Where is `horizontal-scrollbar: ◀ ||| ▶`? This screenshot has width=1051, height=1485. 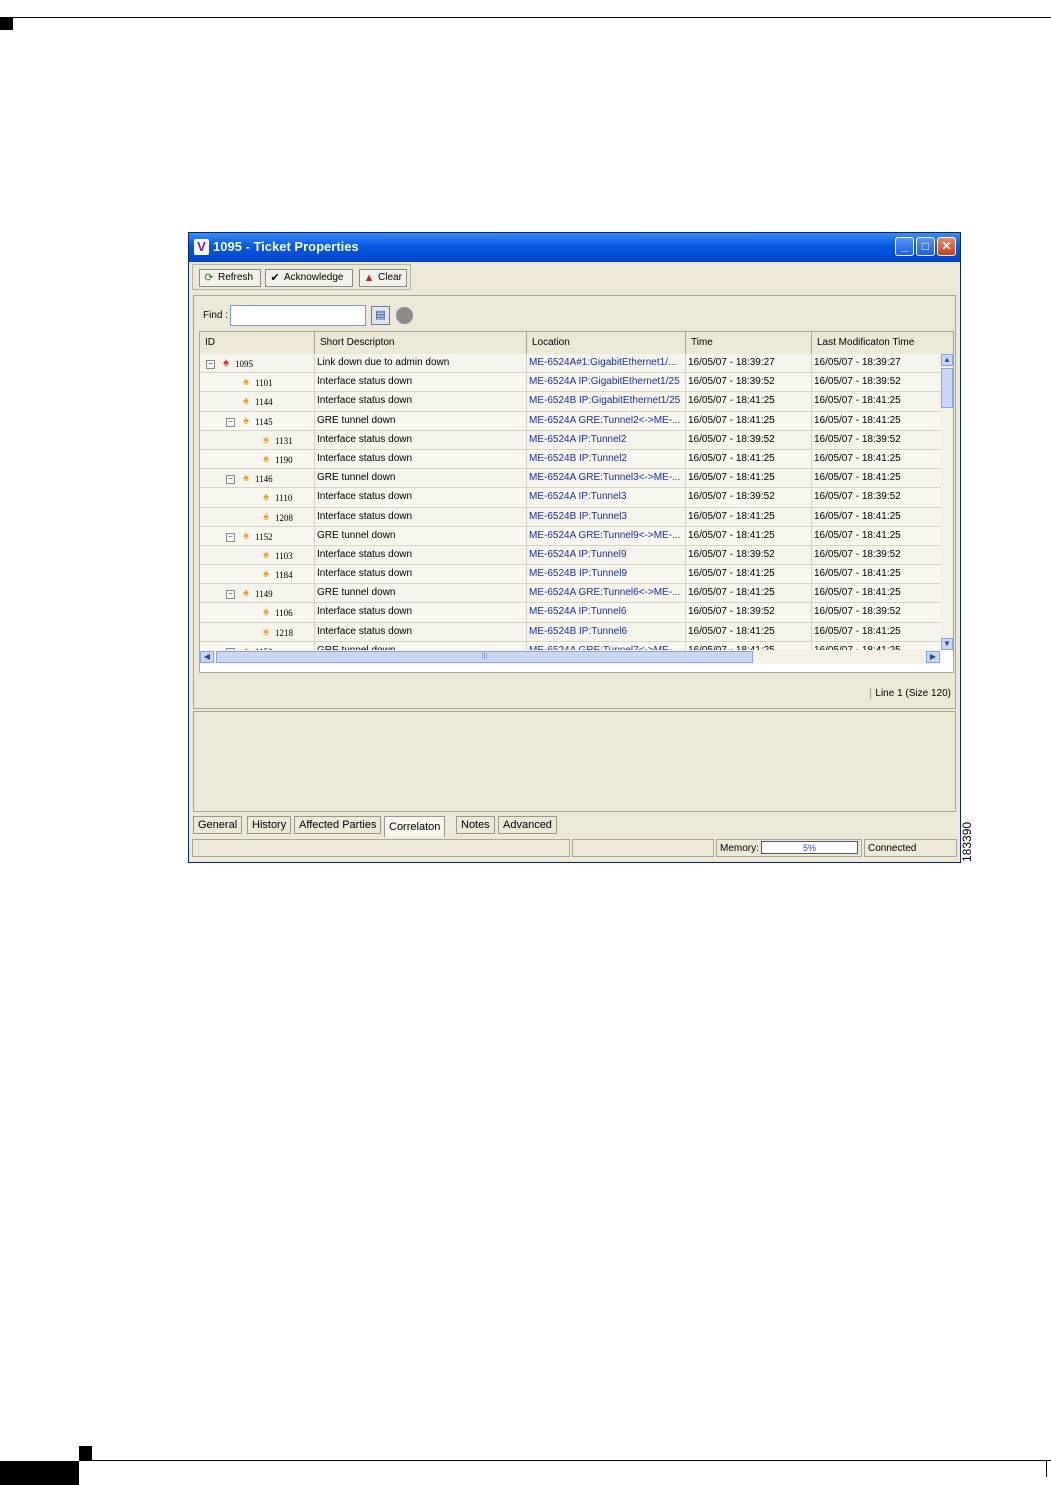
horizontal-scrollbar: ◀ ||| ▶ is located at coordinates (570, 657).